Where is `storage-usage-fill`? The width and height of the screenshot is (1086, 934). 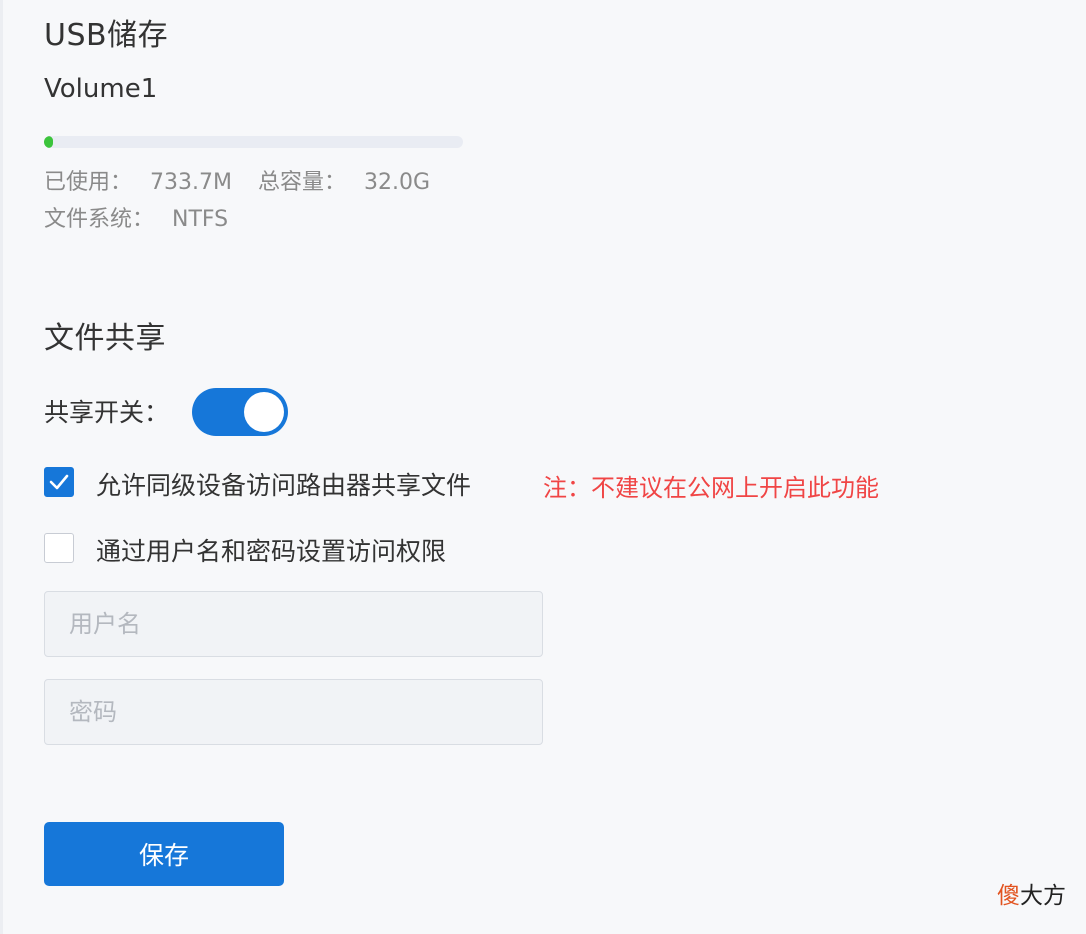
storage-usage-fill is located at coordinates (49, 142).